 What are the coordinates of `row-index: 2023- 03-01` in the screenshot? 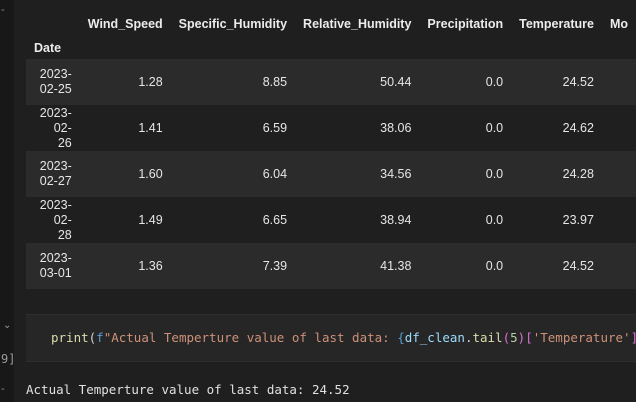 It's located at (55, 265).